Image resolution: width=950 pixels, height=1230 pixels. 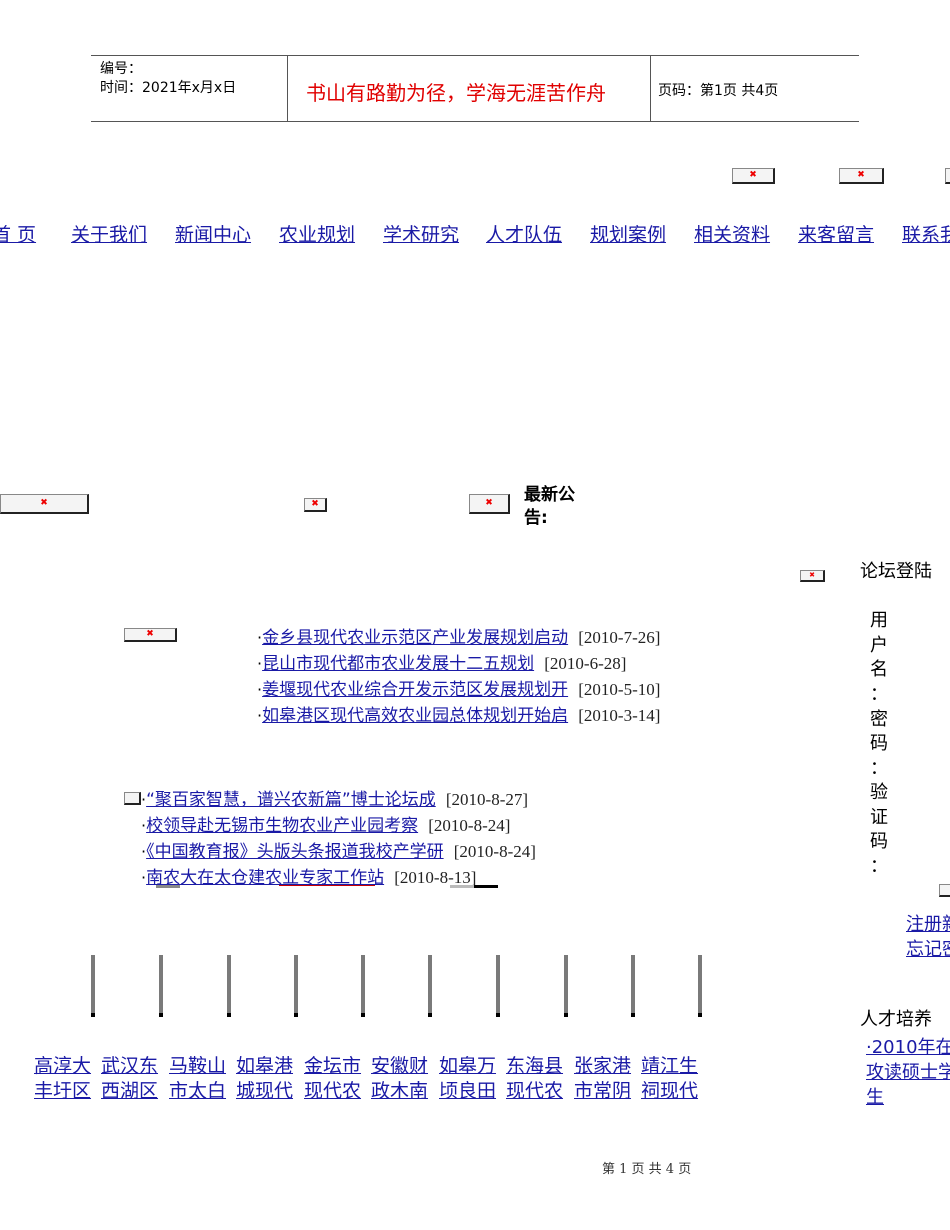 I want to click on talent-link: ·2010年在, so click(x=908, y=1046).